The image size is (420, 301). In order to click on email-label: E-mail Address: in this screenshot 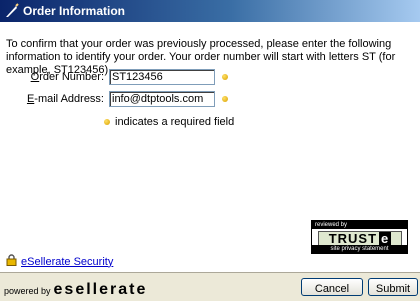, I will do `click(65, 99)`.